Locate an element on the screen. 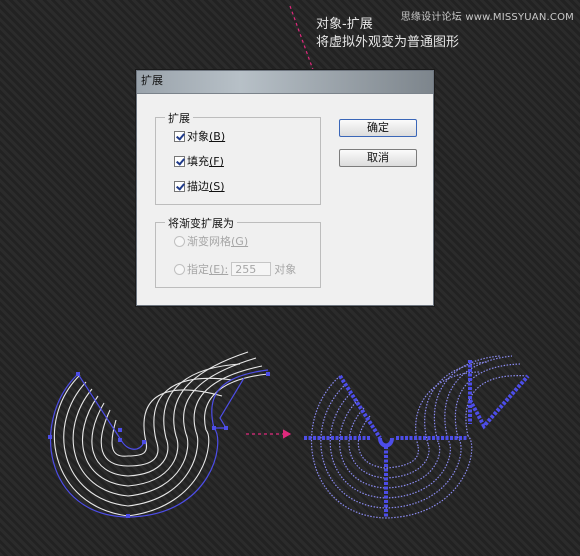 The height and width of the screenshot is (556, 580). specify-unit: 对象 is located at coordinates (285, 269).